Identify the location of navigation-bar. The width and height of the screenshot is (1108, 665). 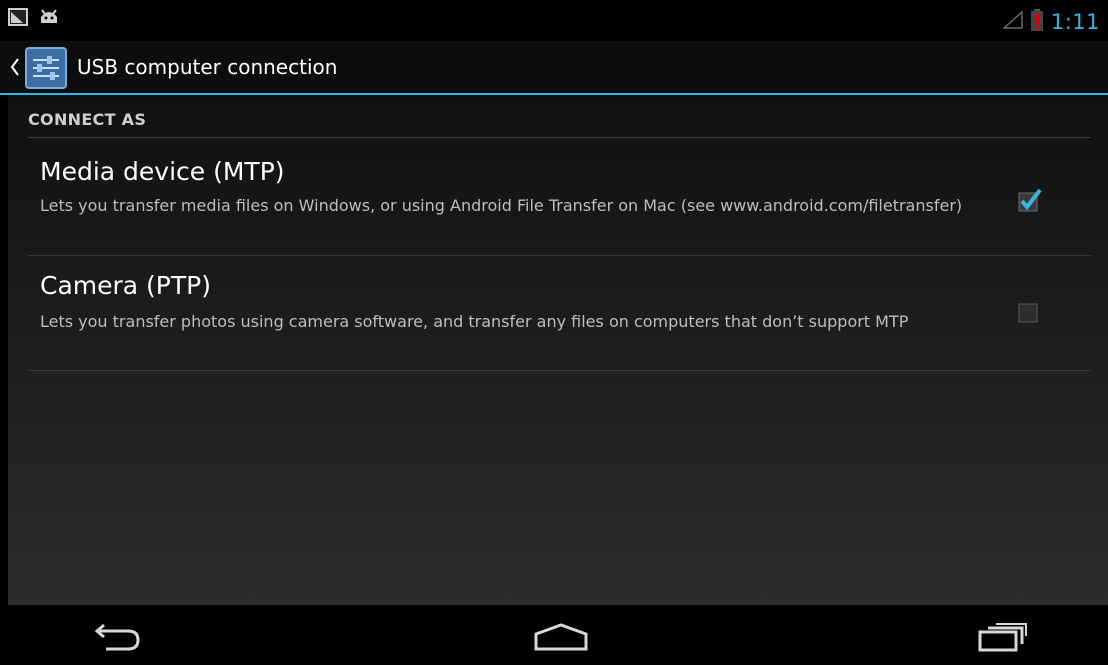
(554, 635).